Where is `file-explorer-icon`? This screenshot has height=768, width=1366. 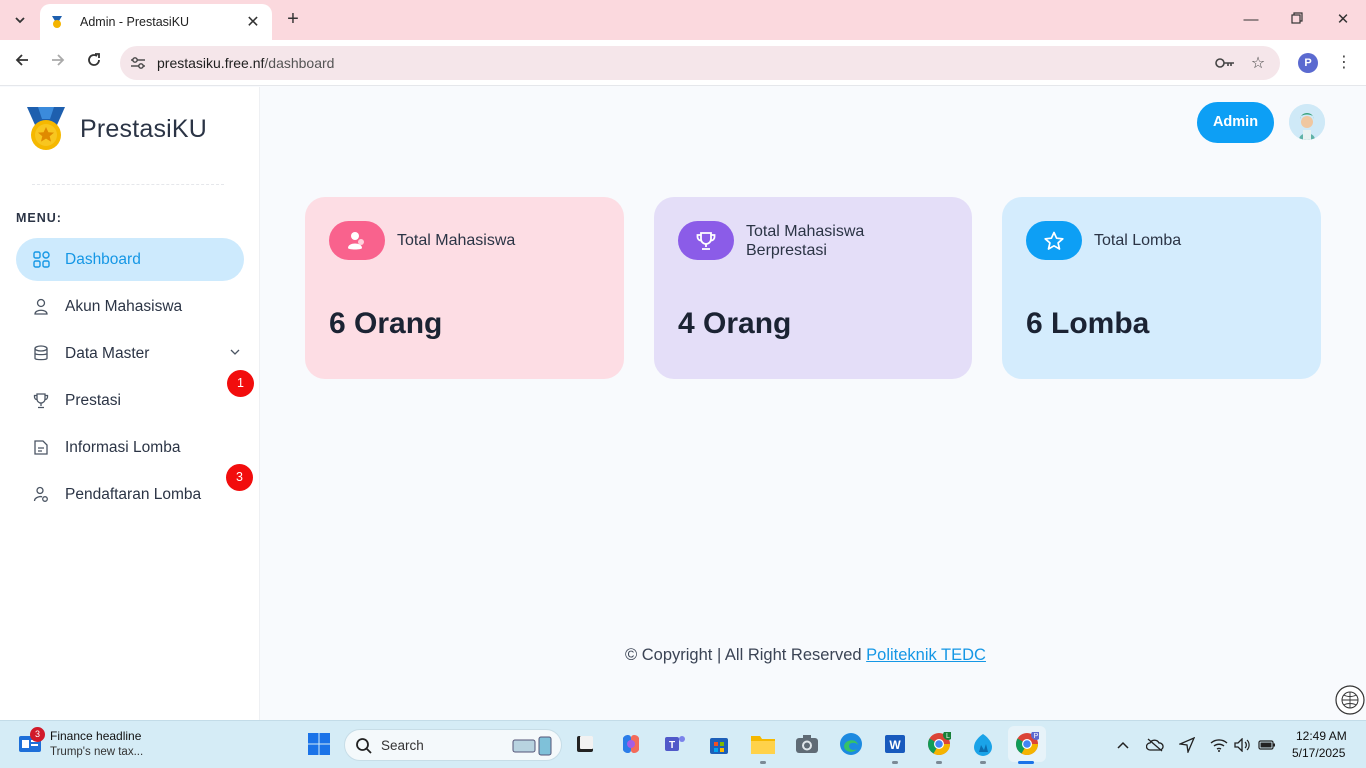
file-explorer-icon is located at coordinates (763, 744).